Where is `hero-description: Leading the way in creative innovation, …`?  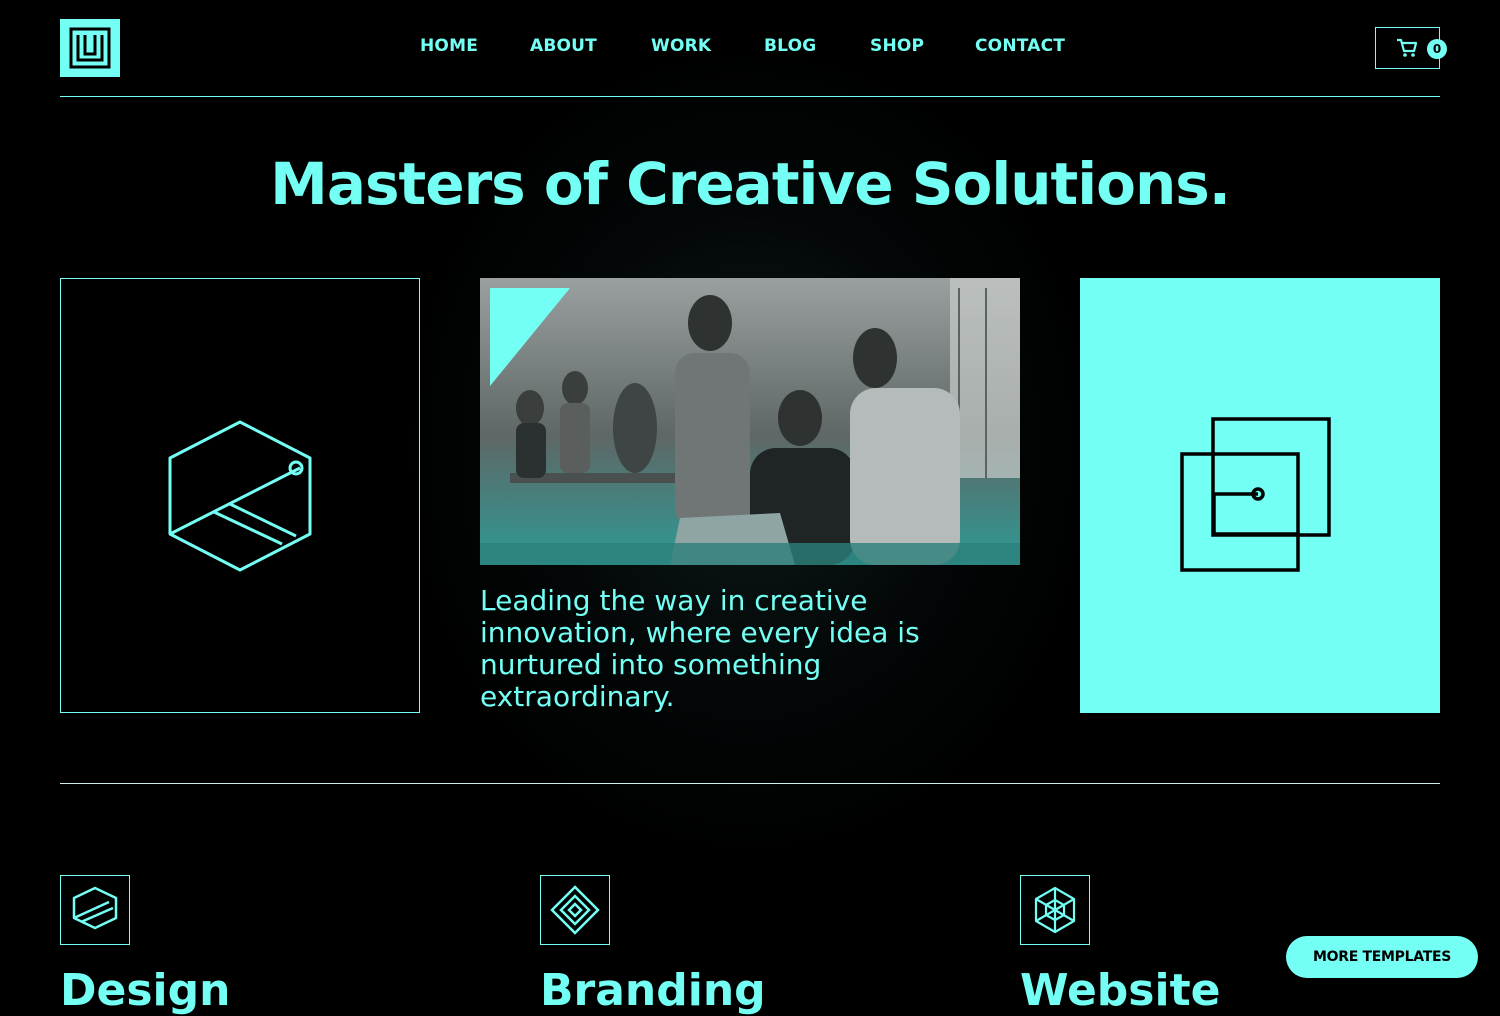
hero-description: Leading the way in creative innovation, … is located at coordinates (700, 648).